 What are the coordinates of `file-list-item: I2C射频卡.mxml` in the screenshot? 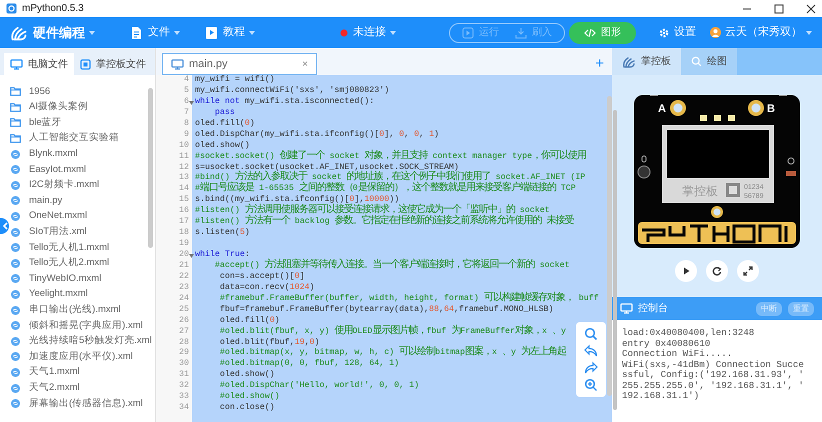 It's located at (55, 186).